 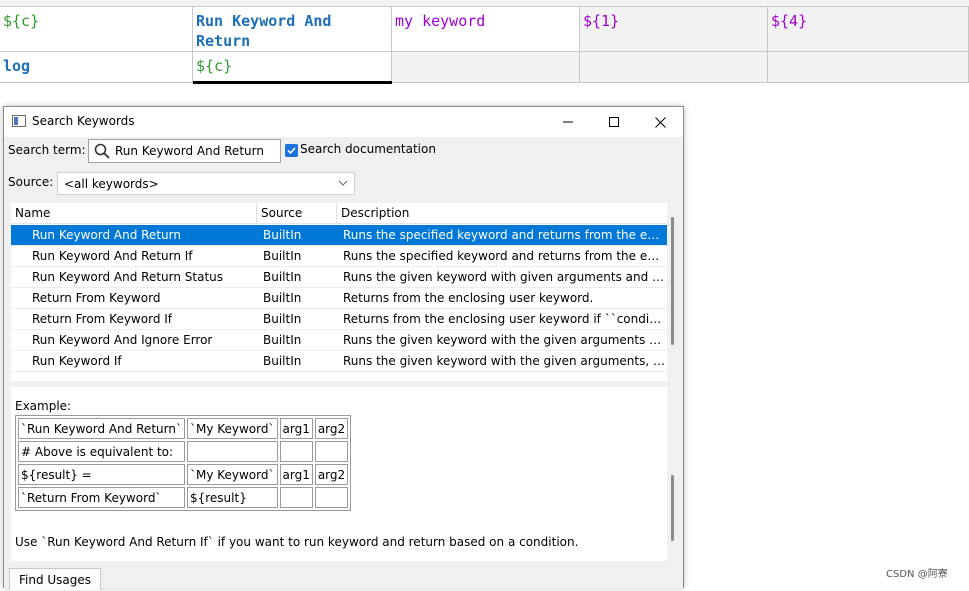 I want to click on documentation-scrollbar, so click(x=672, y=508).